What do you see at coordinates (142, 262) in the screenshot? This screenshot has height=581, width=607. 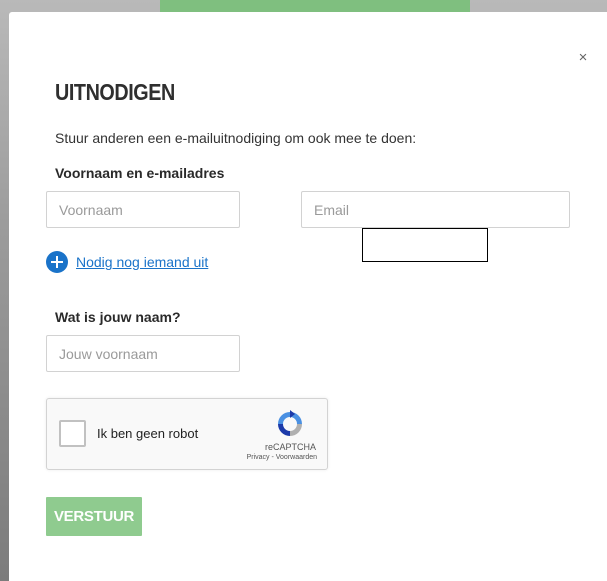 I see `add-invitee-link: Nodig nog iemand uit` at bounding box center [142, 262].